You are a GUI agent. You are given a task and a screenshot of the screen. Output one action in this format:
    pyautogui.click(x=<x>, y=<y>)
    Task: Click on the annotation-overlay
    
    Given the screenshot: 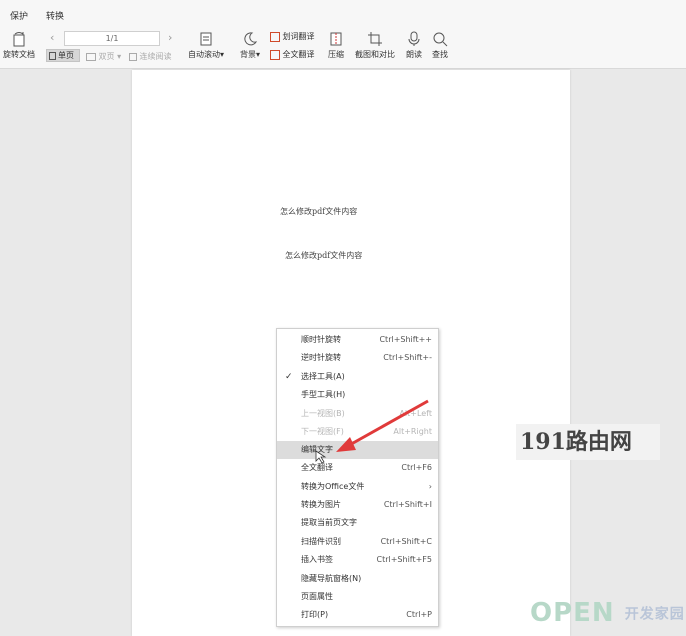 What is the action you would take?
    pyautogui.click(x=372, y=431)
    